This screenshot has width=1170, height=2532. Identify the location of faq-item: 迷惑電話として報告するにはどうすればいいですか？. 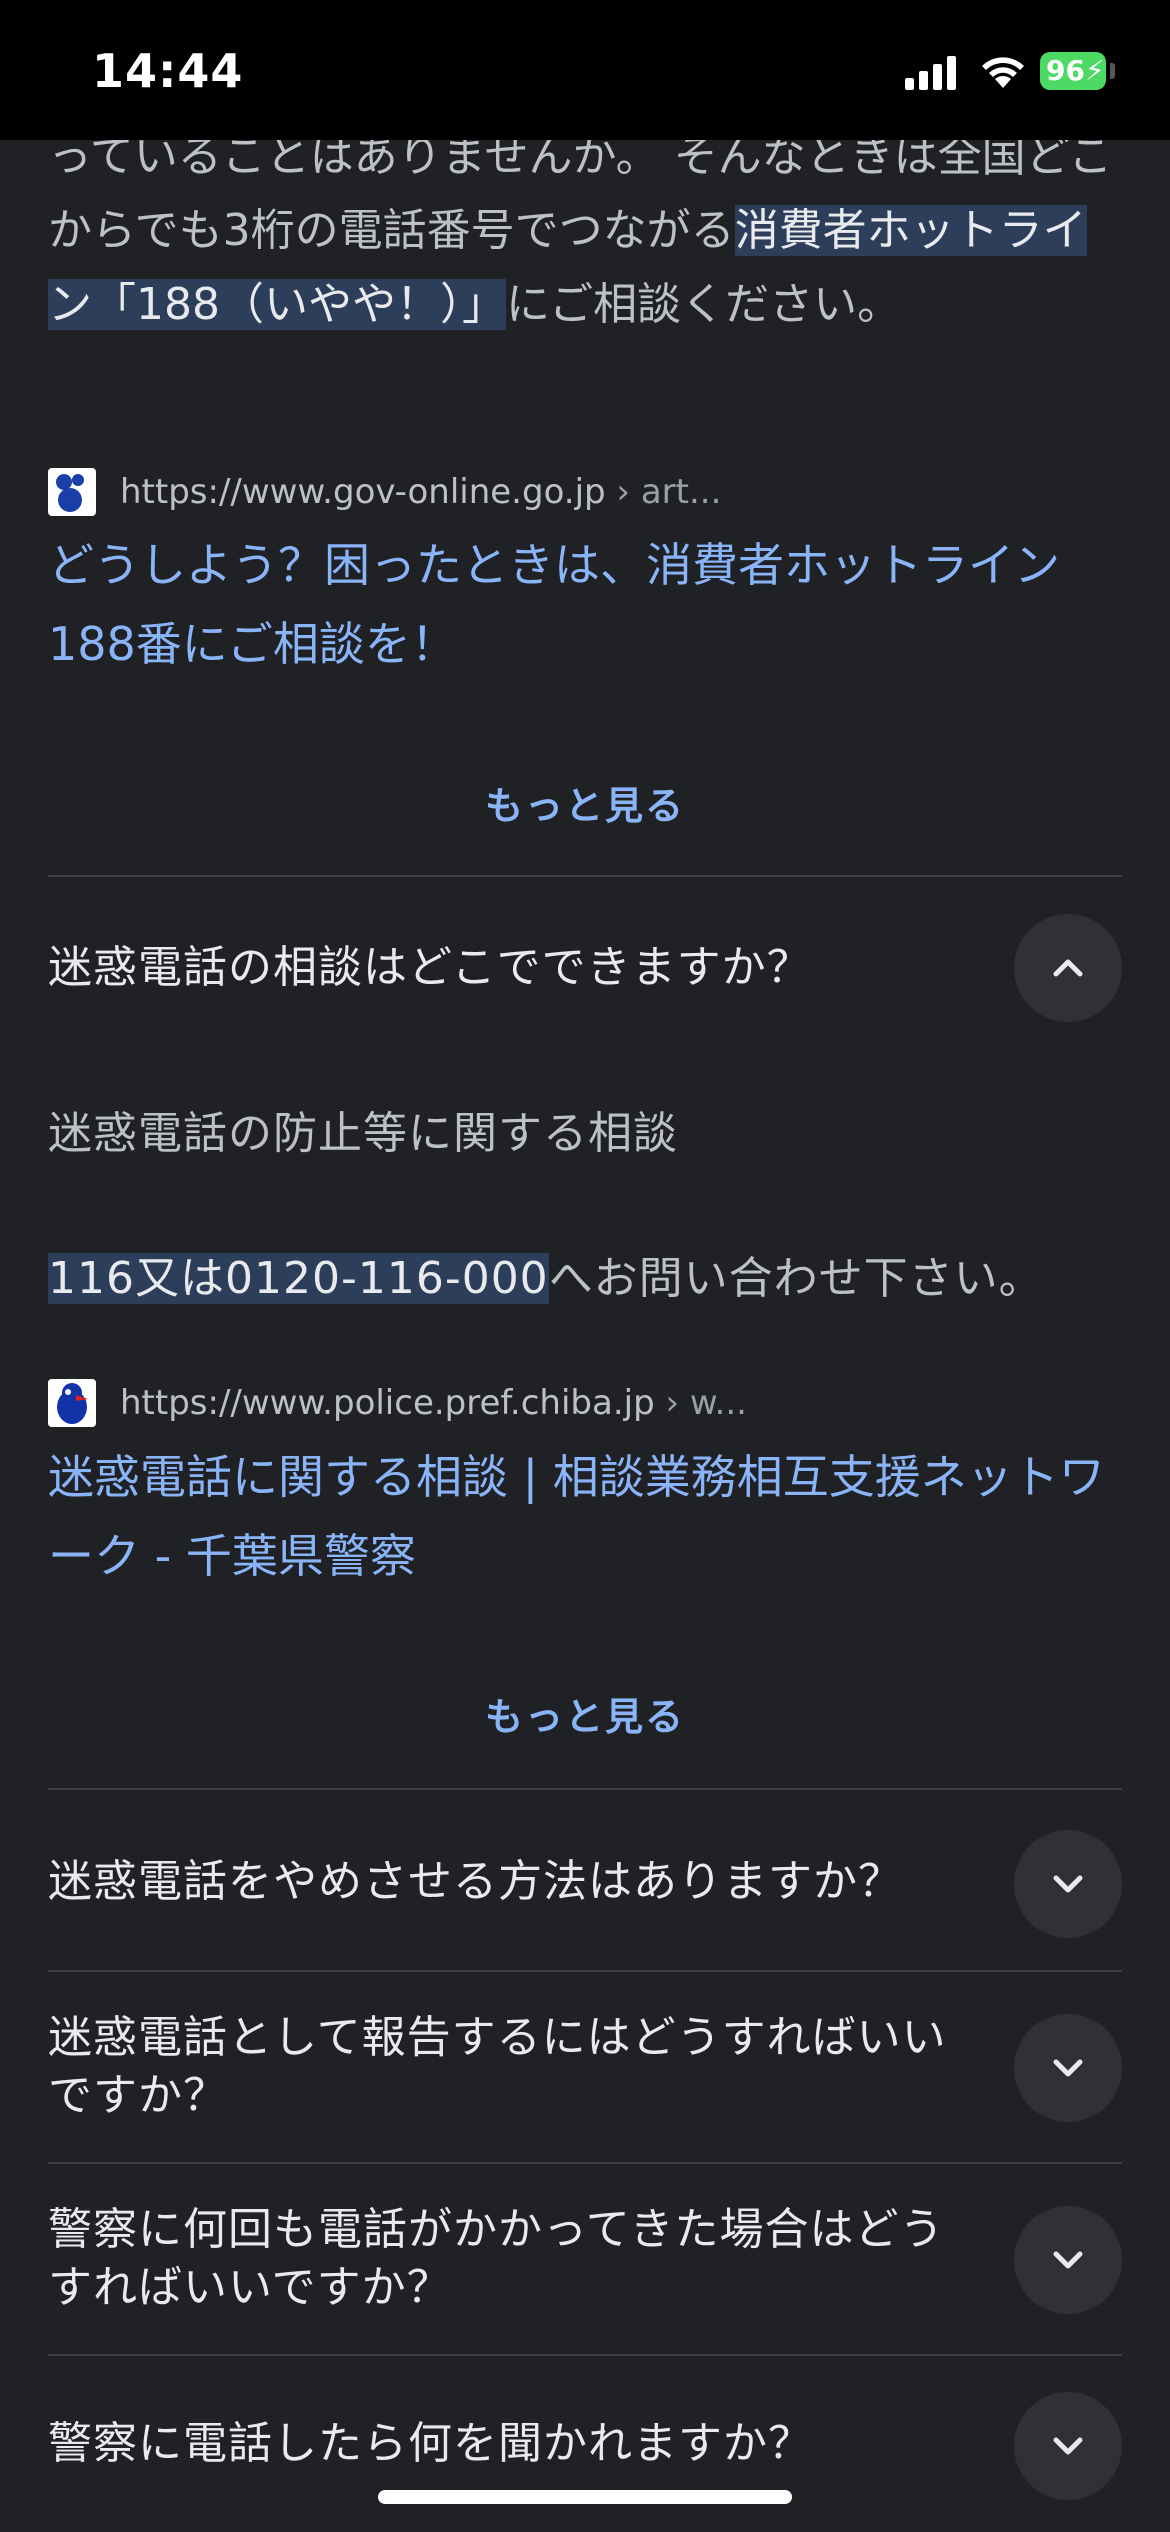
(585, 2067).